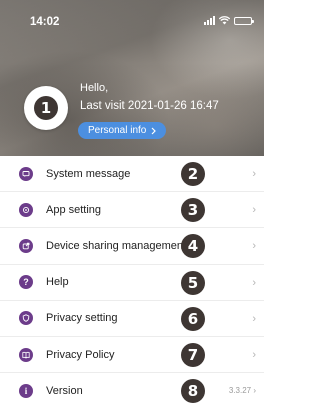 The height and width of the screenshot is (409, 320). I want to click on menu-item-app-setting: App setting 3 ›, so click(132, 210).